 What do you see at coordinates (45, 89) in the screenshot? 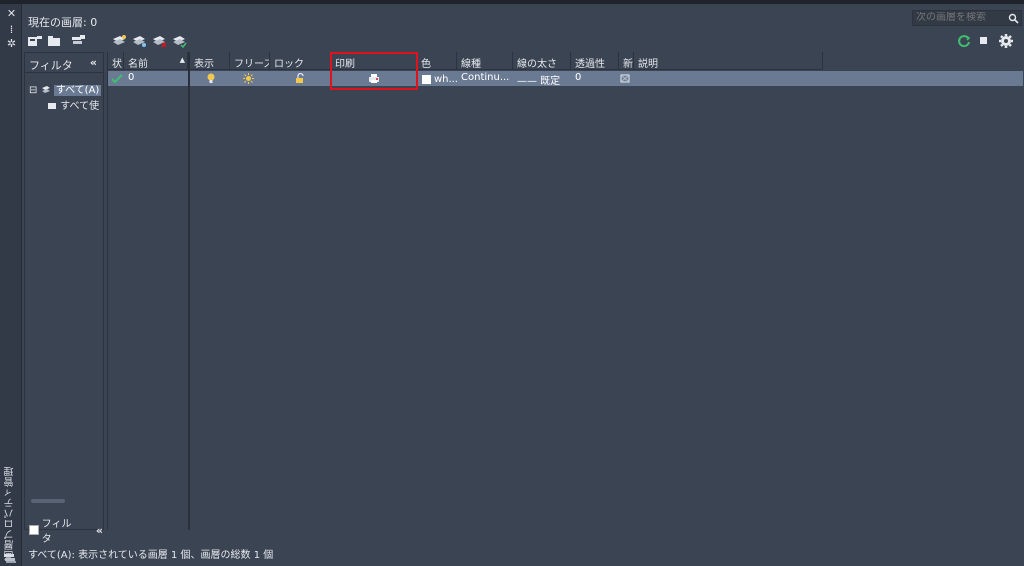
I see `layer-filter-icon` at bounding box center [45, 89].